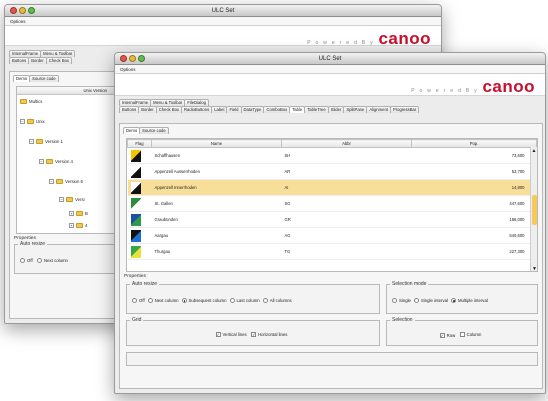 The width and height of the screenshot is (548, 401). Describe the element at coordinates (297, 109) in the screenshot. I see `tab-table: Table` at that location.